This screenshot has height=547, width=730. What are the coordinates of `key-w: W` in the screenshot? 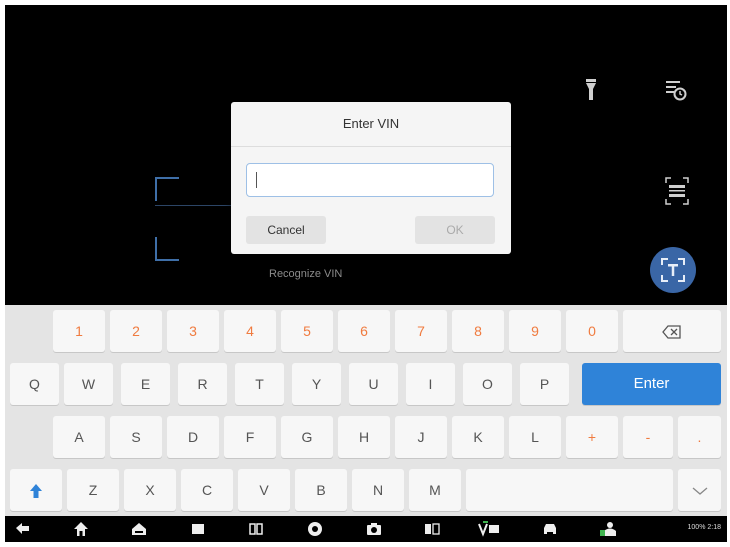 It's located at (88, 384).